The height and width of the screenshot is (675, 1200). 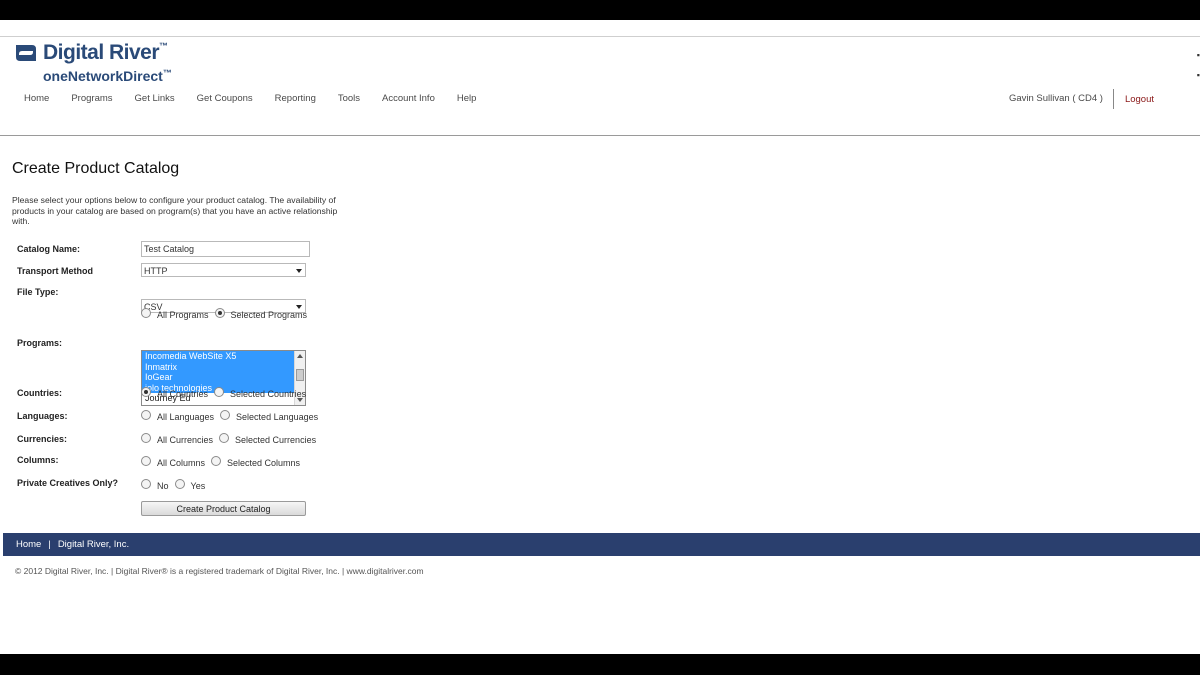 I want to click on selected-currencies-label: Selected Currencies, so click(x=276, y=440).